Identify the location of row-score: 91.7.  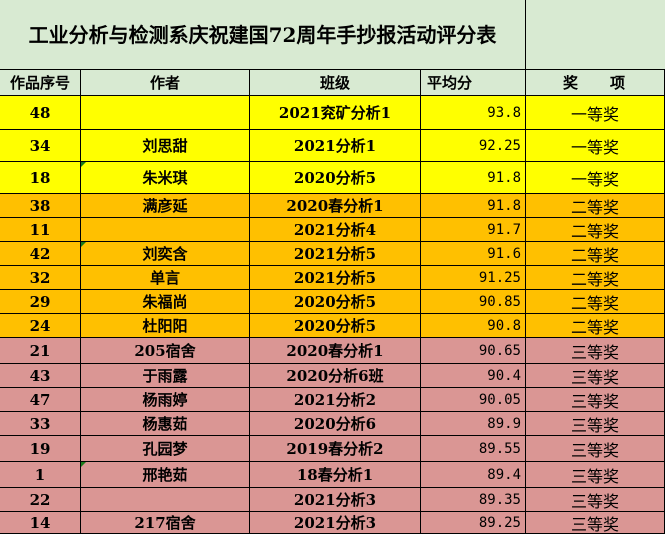
(473, 230).